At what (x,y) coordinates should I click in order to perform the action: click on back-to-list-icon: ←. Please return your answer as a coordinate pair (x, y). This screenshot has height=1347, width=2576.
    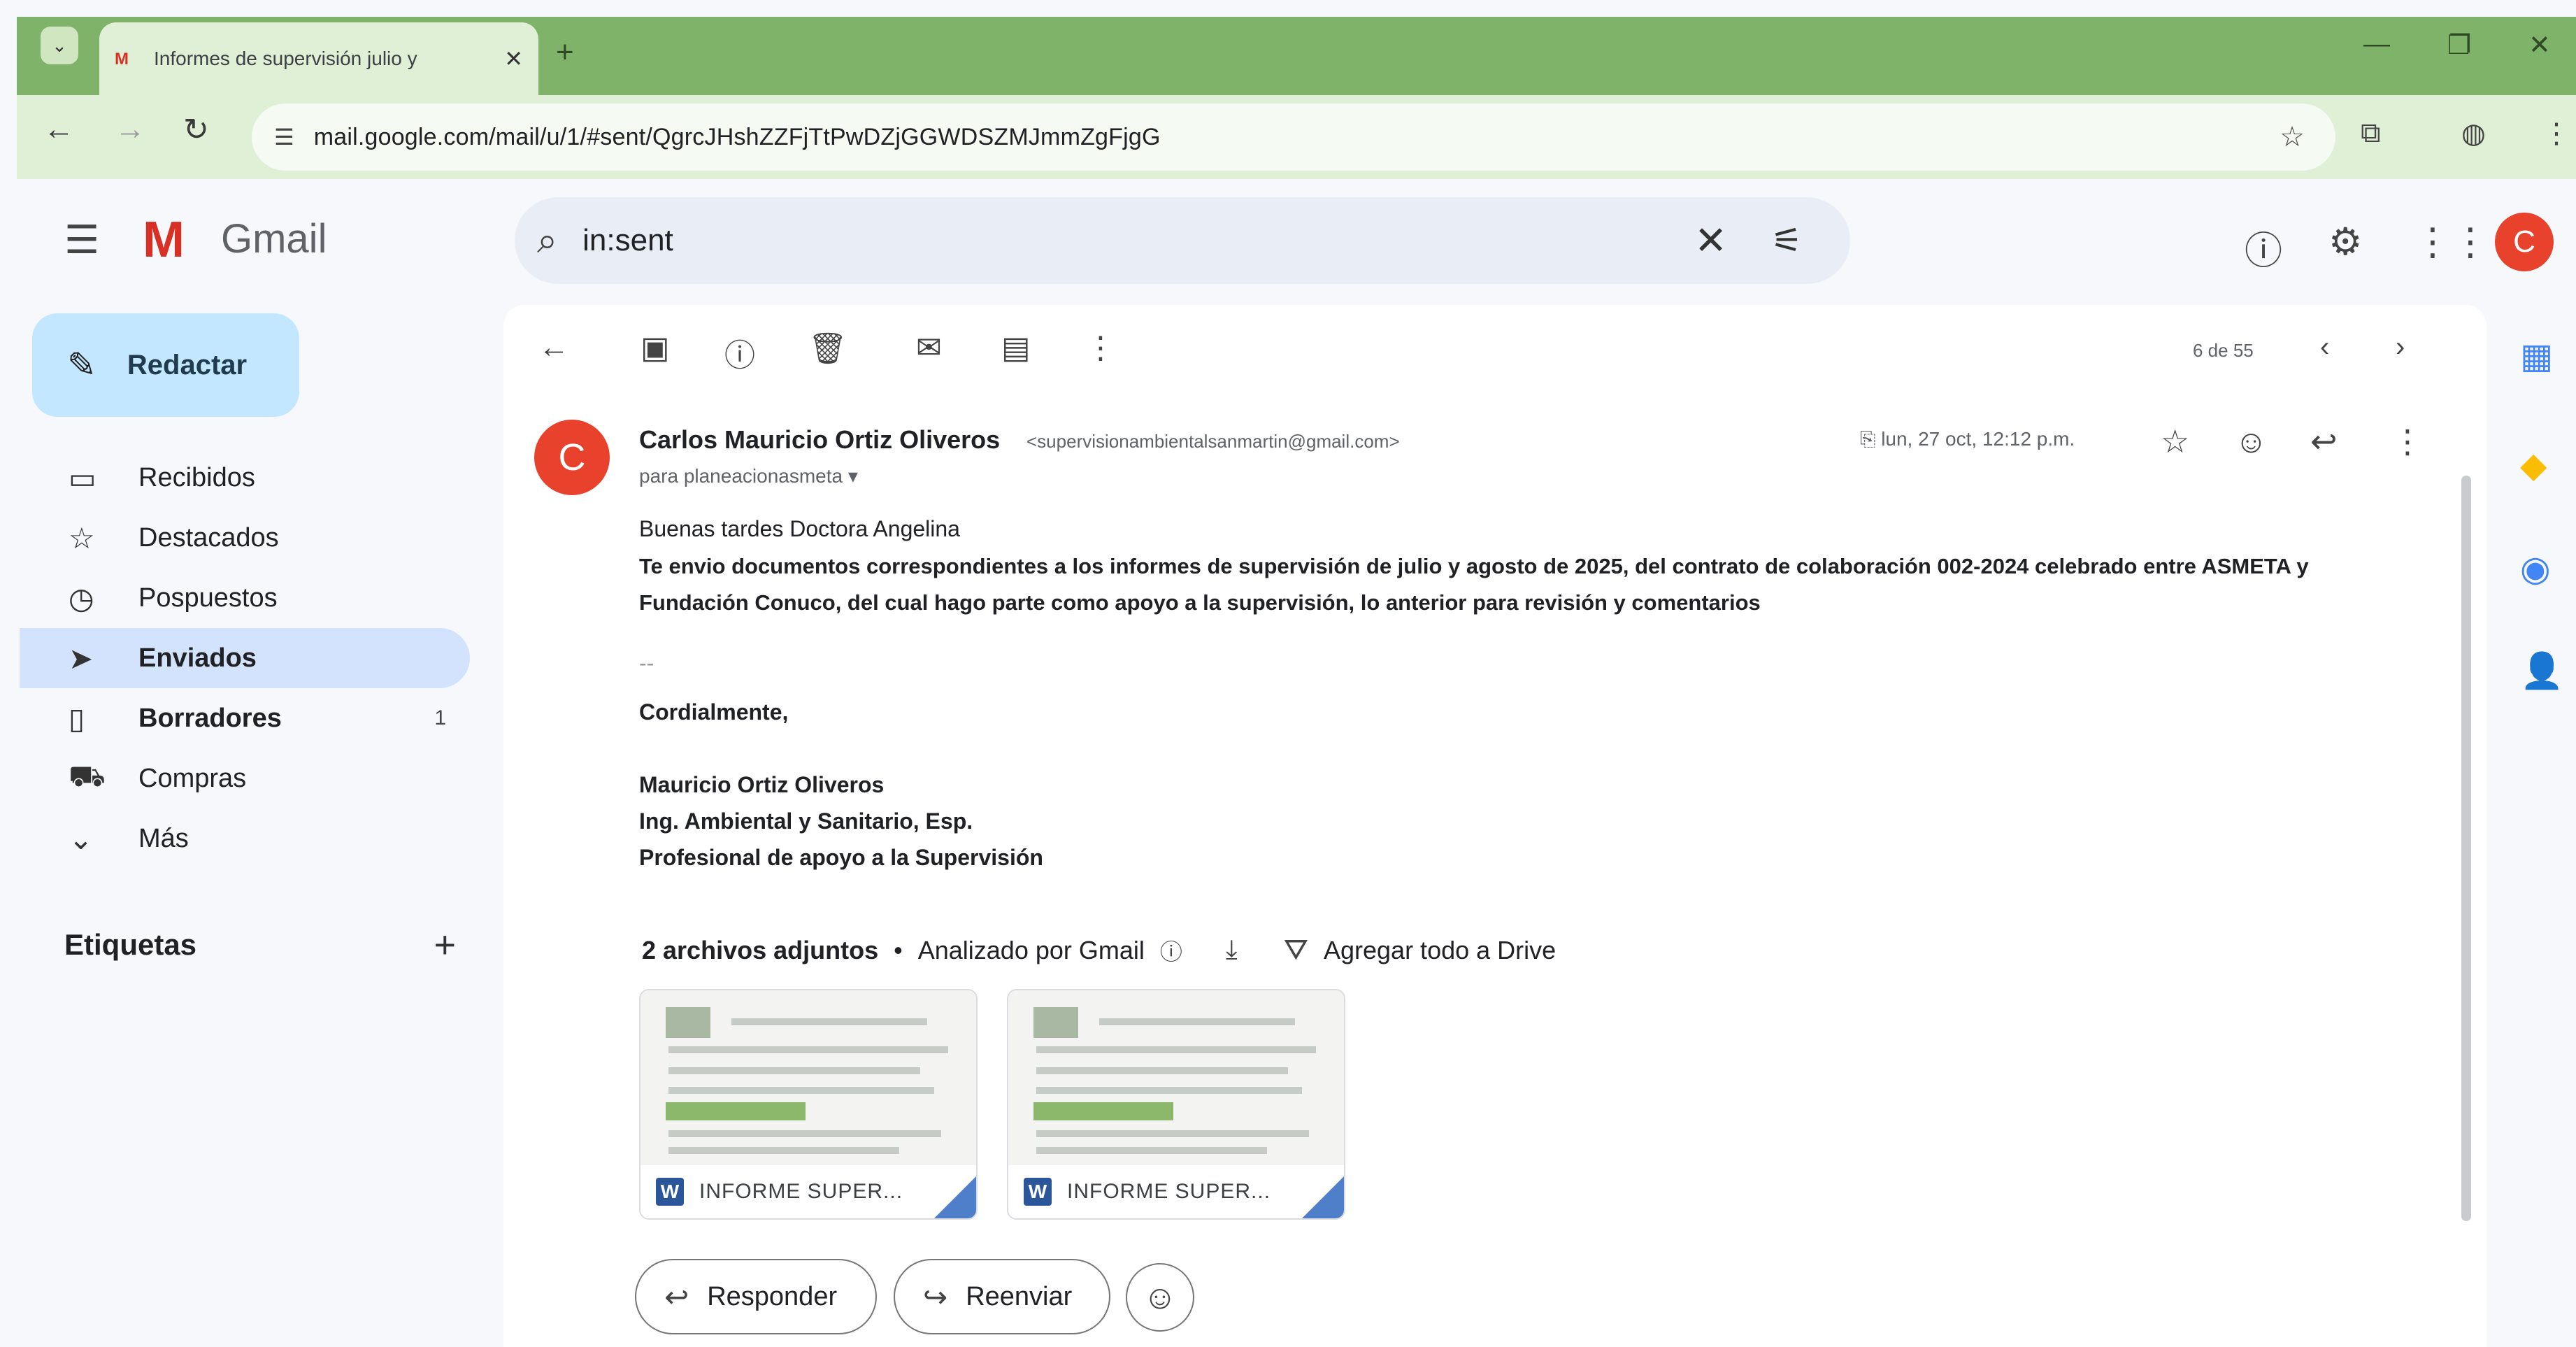
    Looking at the image, I should click on (553, 347).